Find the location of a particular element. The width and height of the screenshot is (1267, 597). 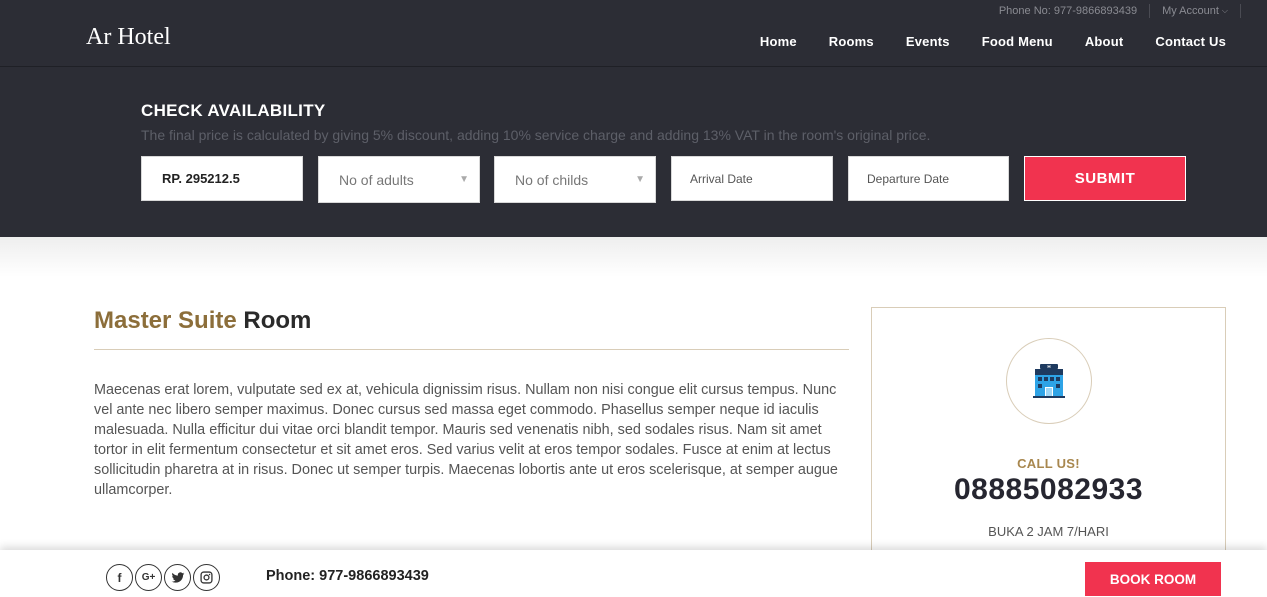

submit-button: SUBMIT is located at coordinates (1105, 178).